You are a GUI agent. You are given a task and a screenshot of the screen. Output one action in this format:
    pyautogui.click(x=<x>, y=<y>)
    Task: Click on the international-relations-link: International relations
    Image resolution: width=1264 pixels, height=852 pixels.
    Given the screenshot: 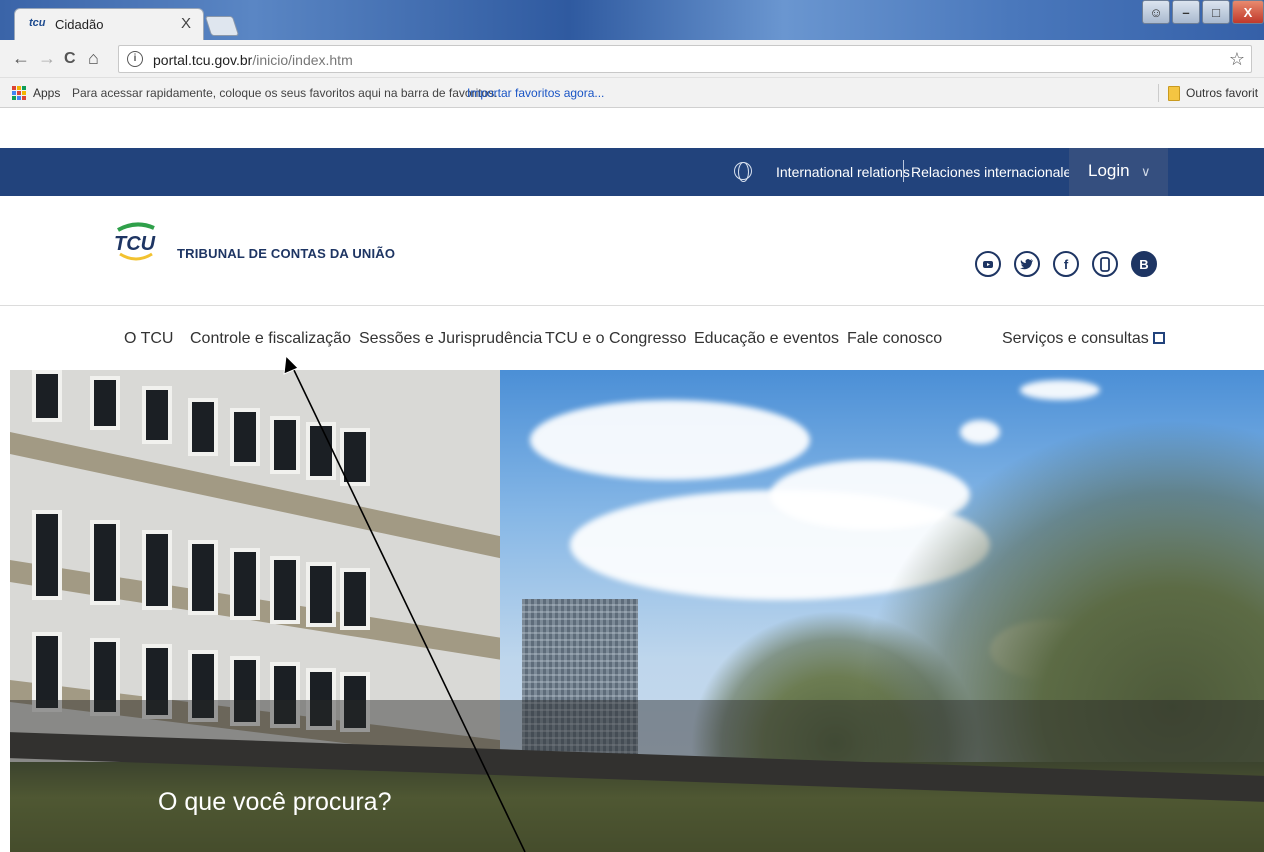 What is the action you would take?
    pyautogui.click(x=843, y=172)
    